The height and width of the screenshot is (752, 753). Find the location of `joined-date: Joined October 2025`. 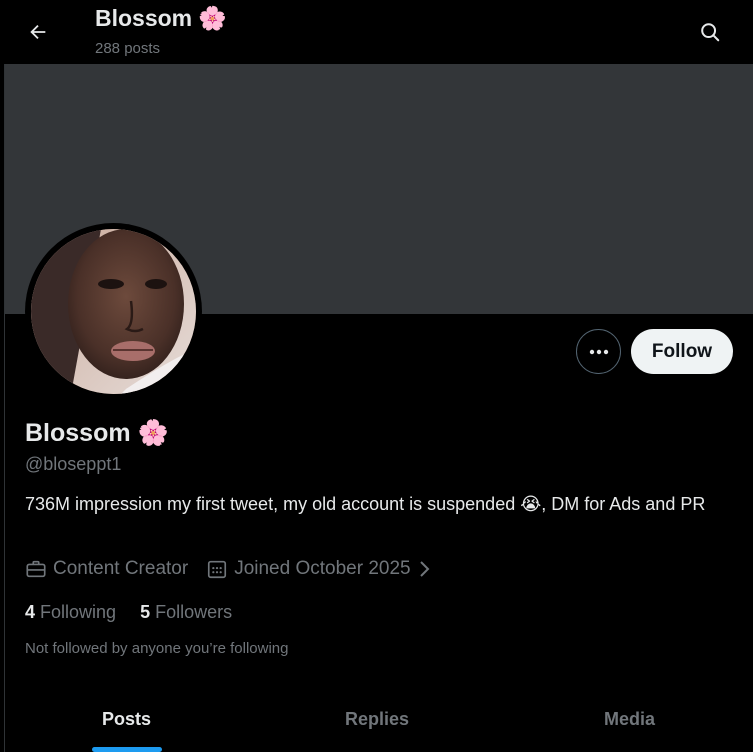

joined-date: Joined October 2025 is located at coordinates (318, 569).